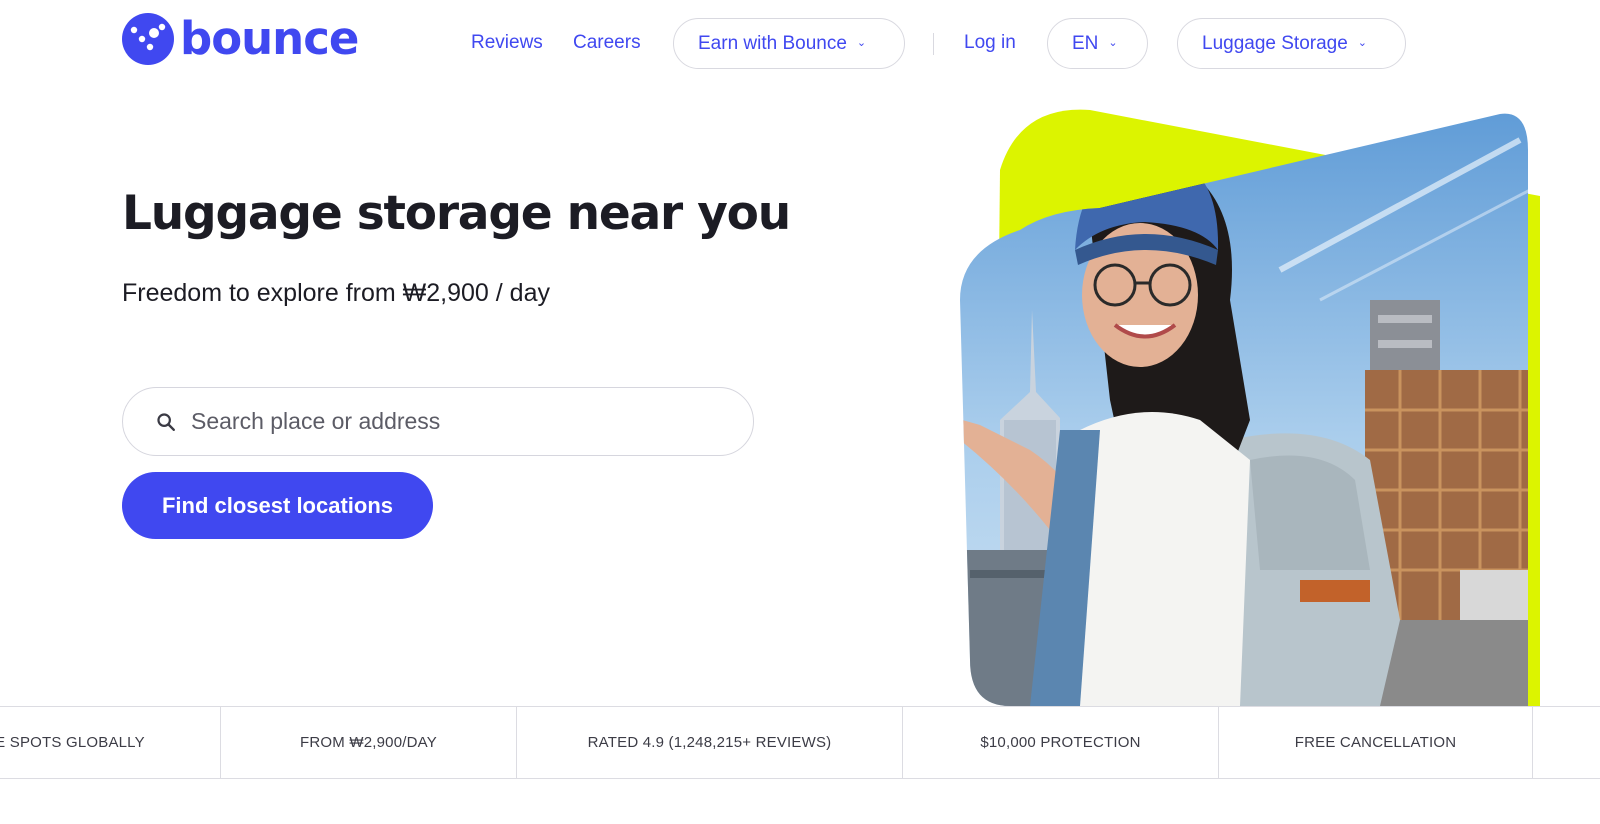  I want to click on hero-subtitle: Freedom to explore from ₩2,900 / day, so click(336, 293).